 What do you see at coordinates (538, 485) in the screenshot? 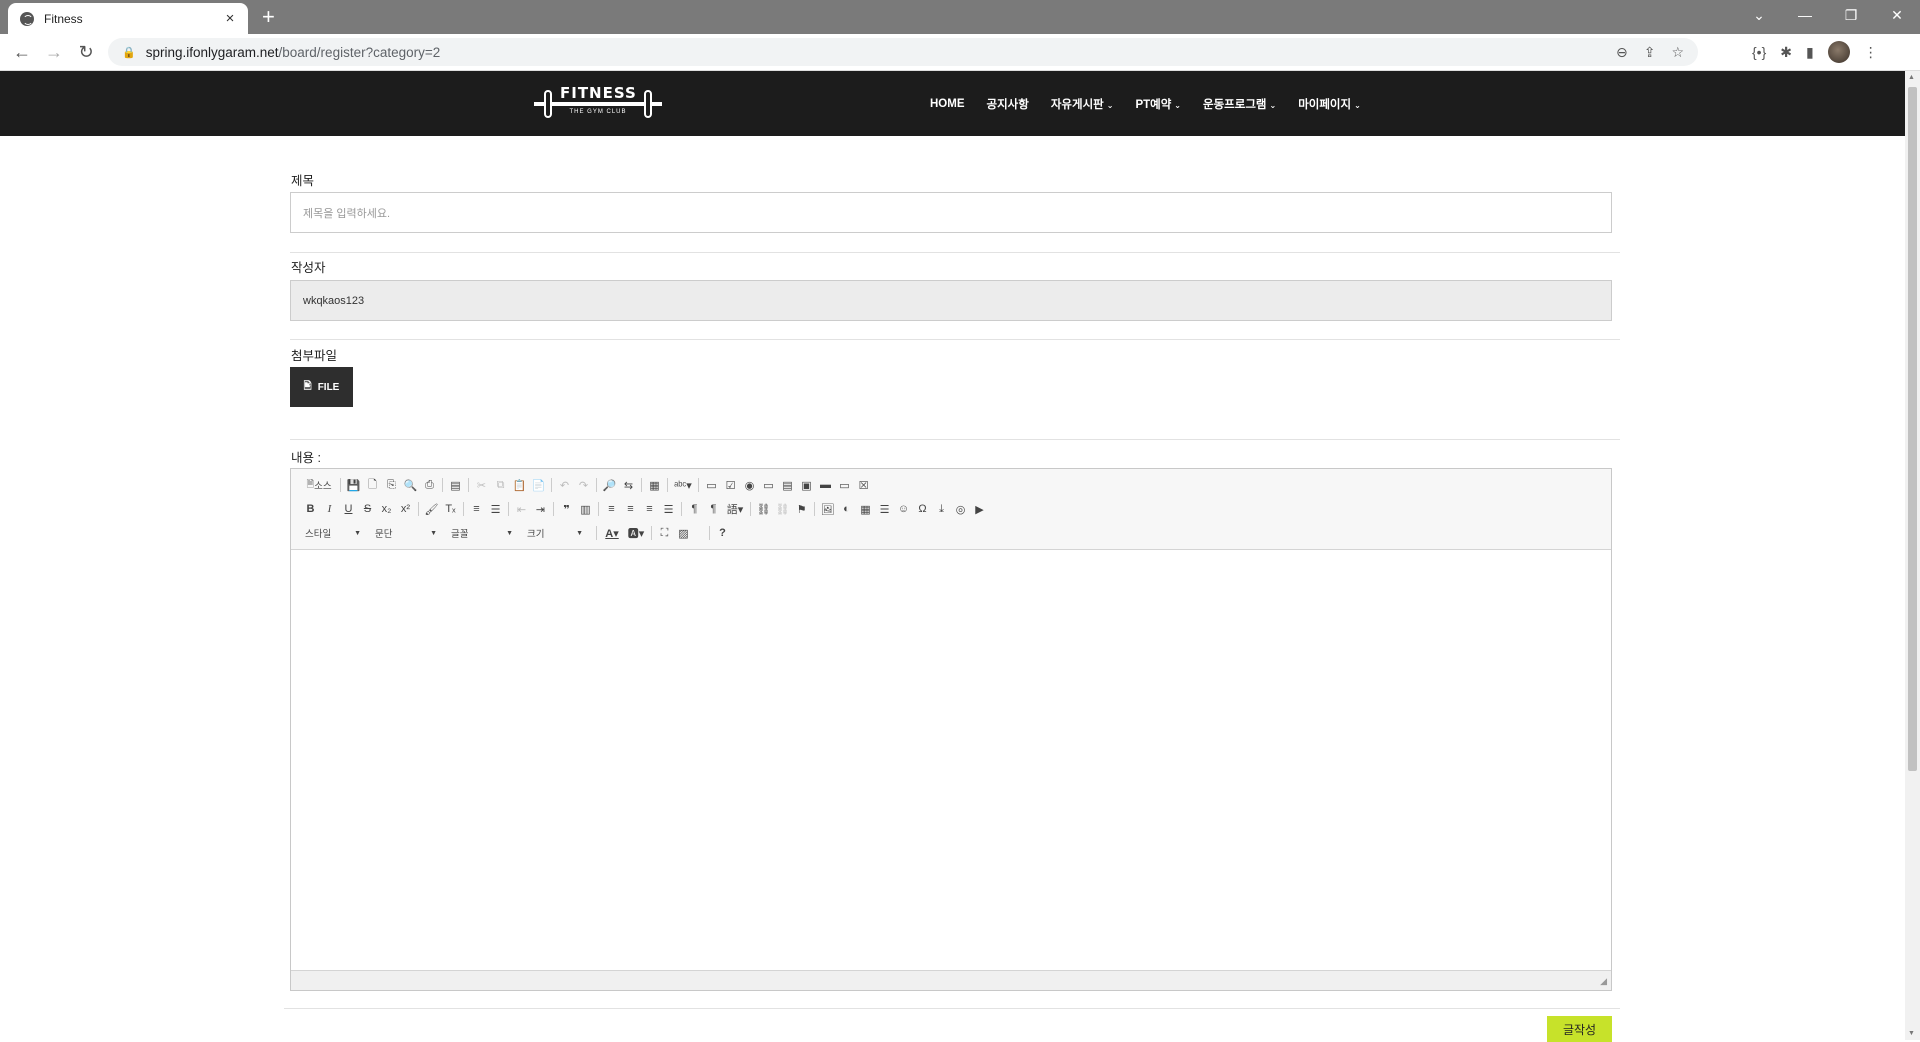
I see `paste-text-icon: 📄` at bounding box center [538, 485].